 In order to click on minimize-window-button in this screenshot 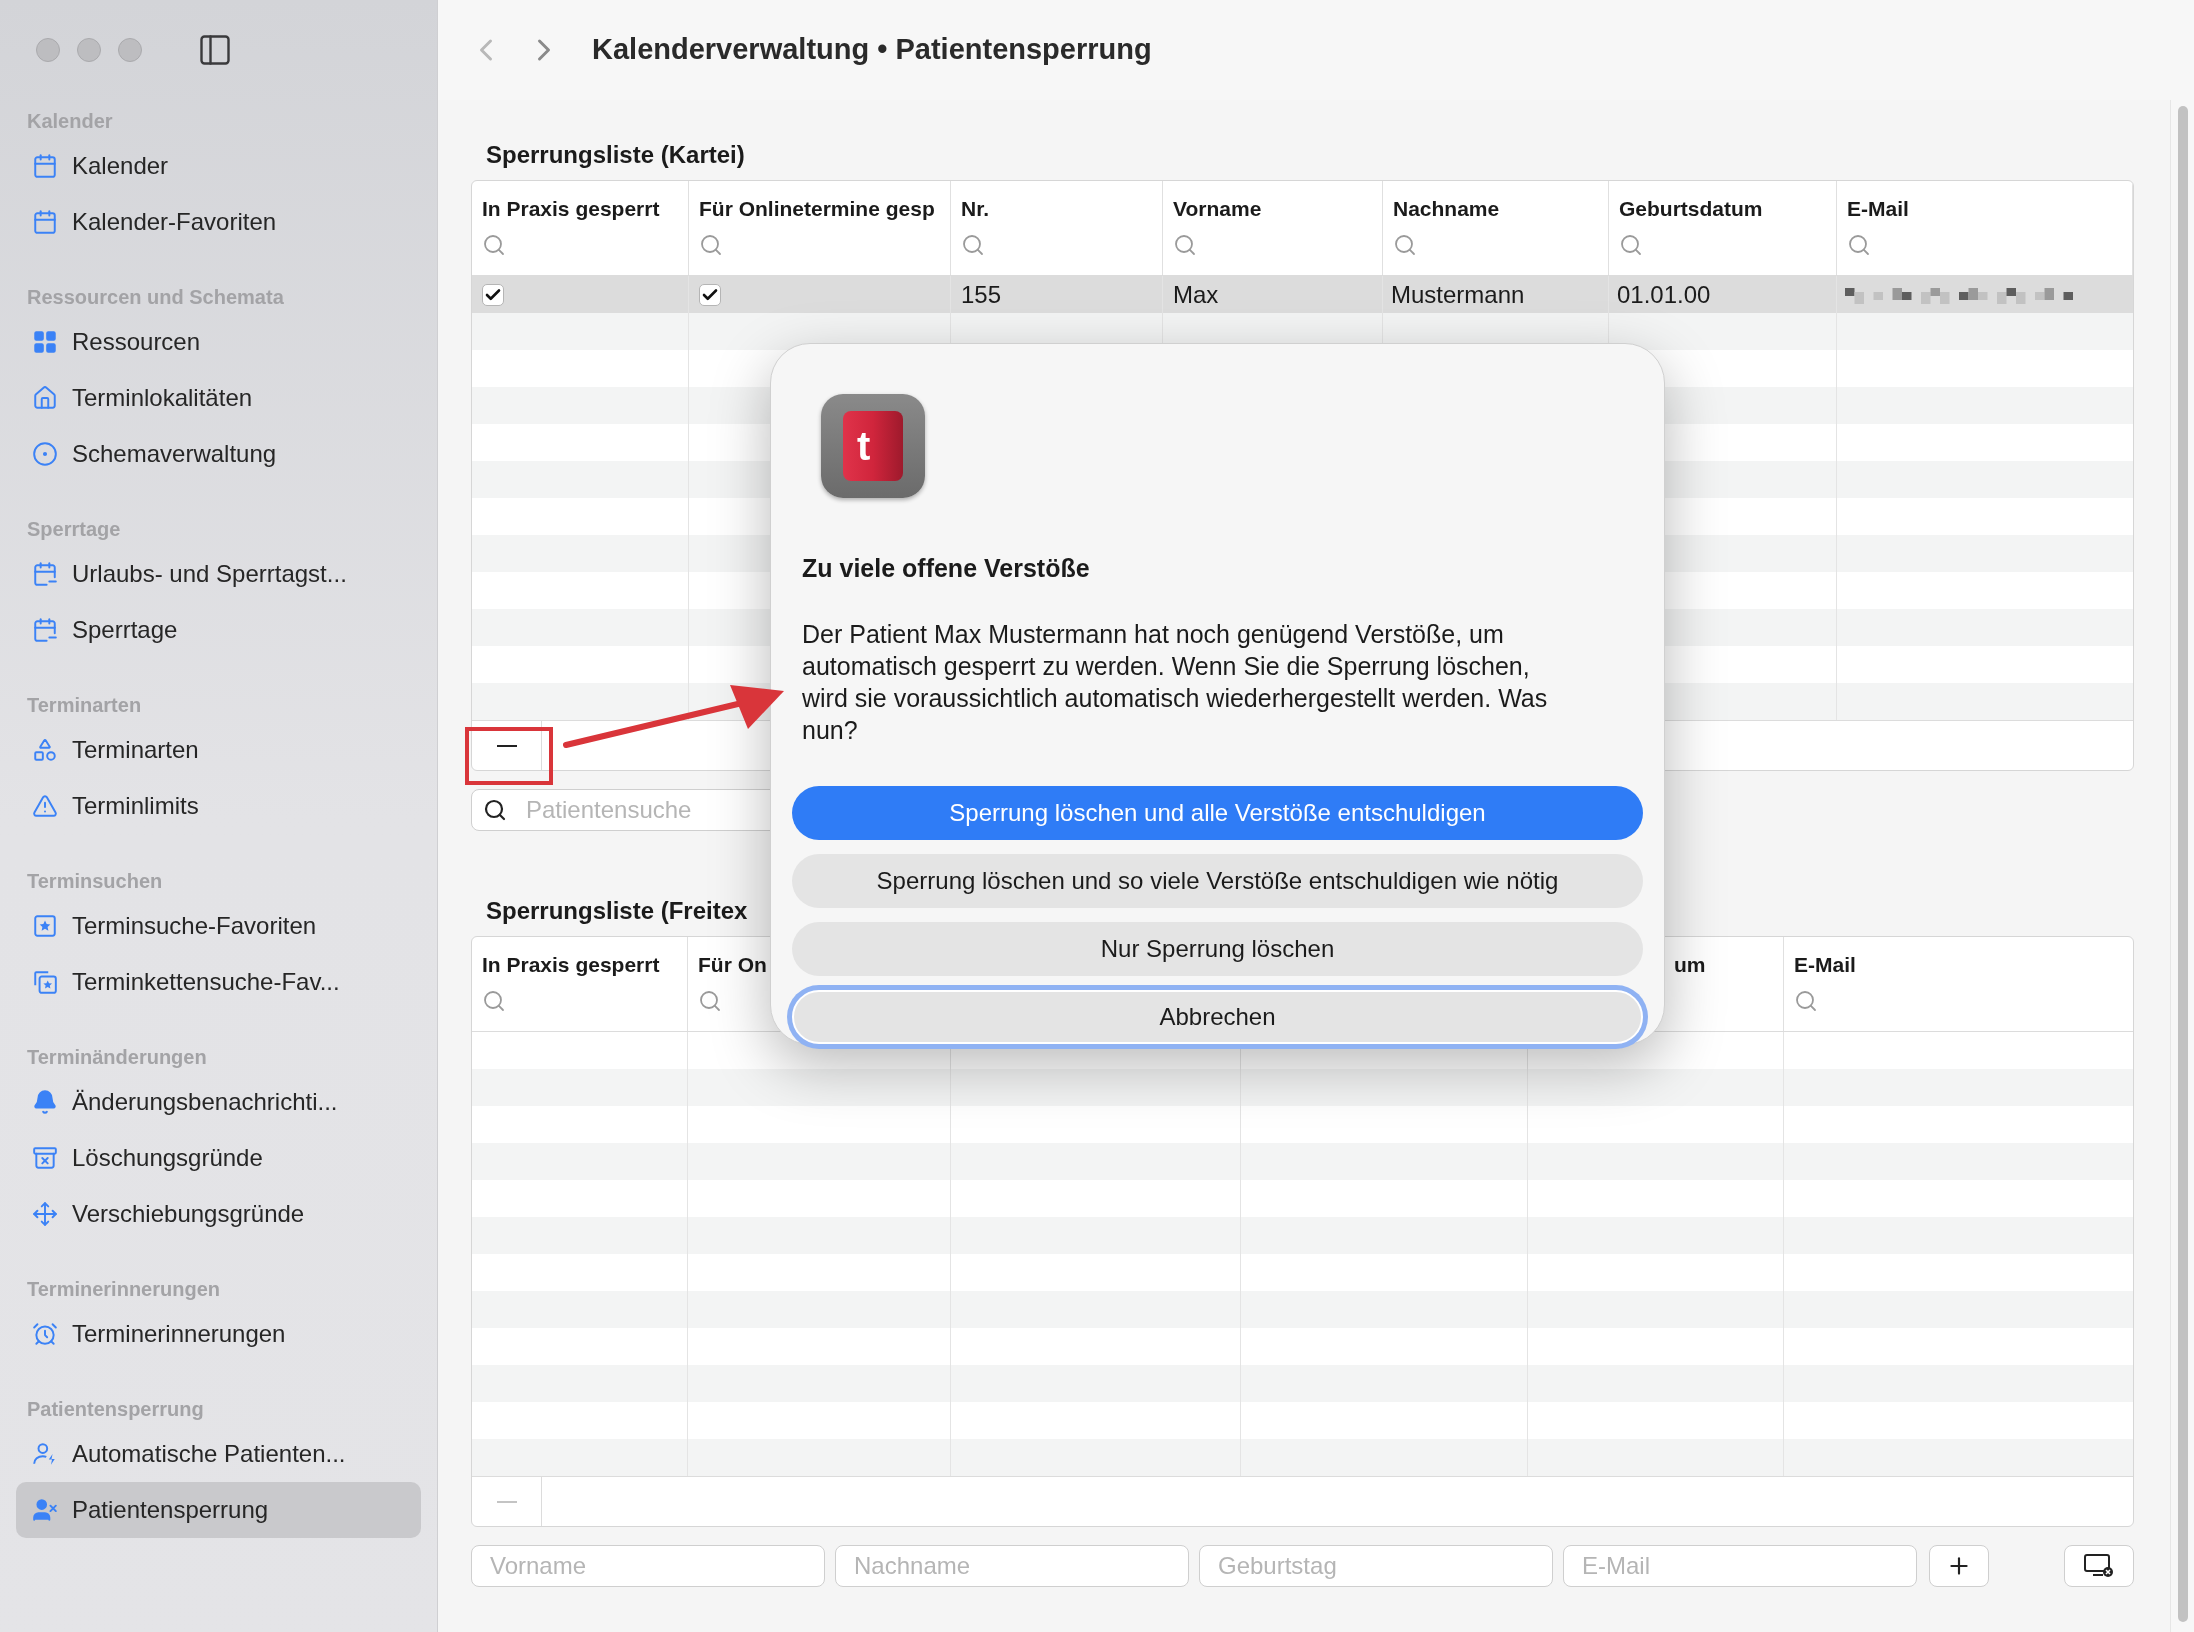, I will do `click(89, 50)`.